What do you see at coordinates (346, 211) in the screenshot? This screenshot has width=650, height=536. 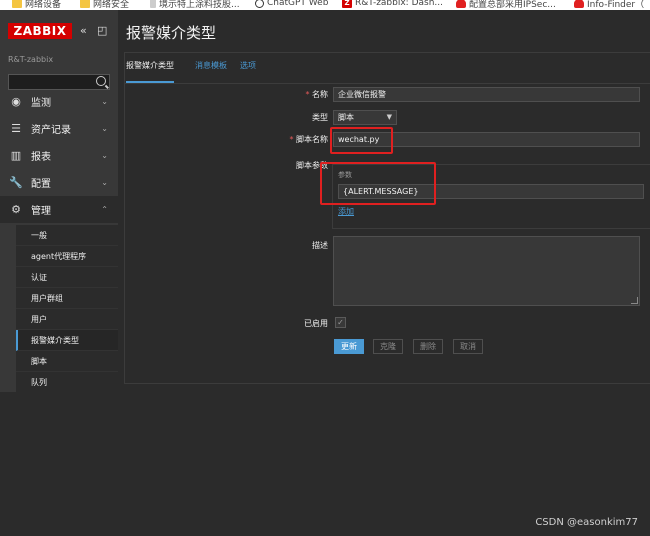 I see `add-param-link: 添加` at bounding box center [346, 211].